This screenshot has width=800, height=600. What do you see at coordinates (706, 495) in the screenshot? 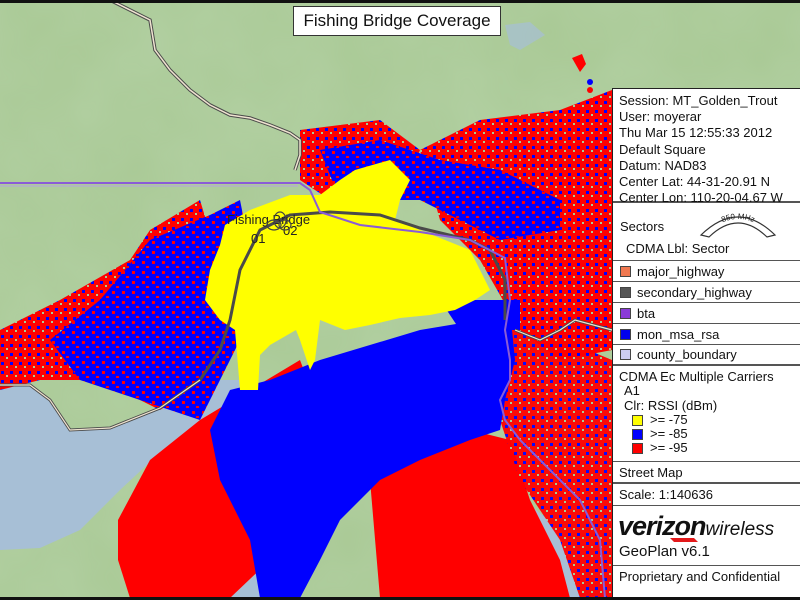
I see `scale-label: Scale: 1:140636` at bounding box center [706, 495].